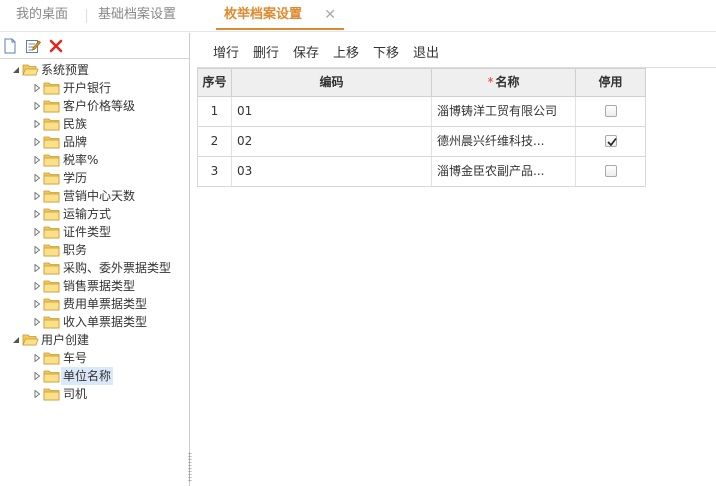  Describe the element at coordinates (75, 178) in the screenshot. I see `tree-item-label: 学历` at that location.